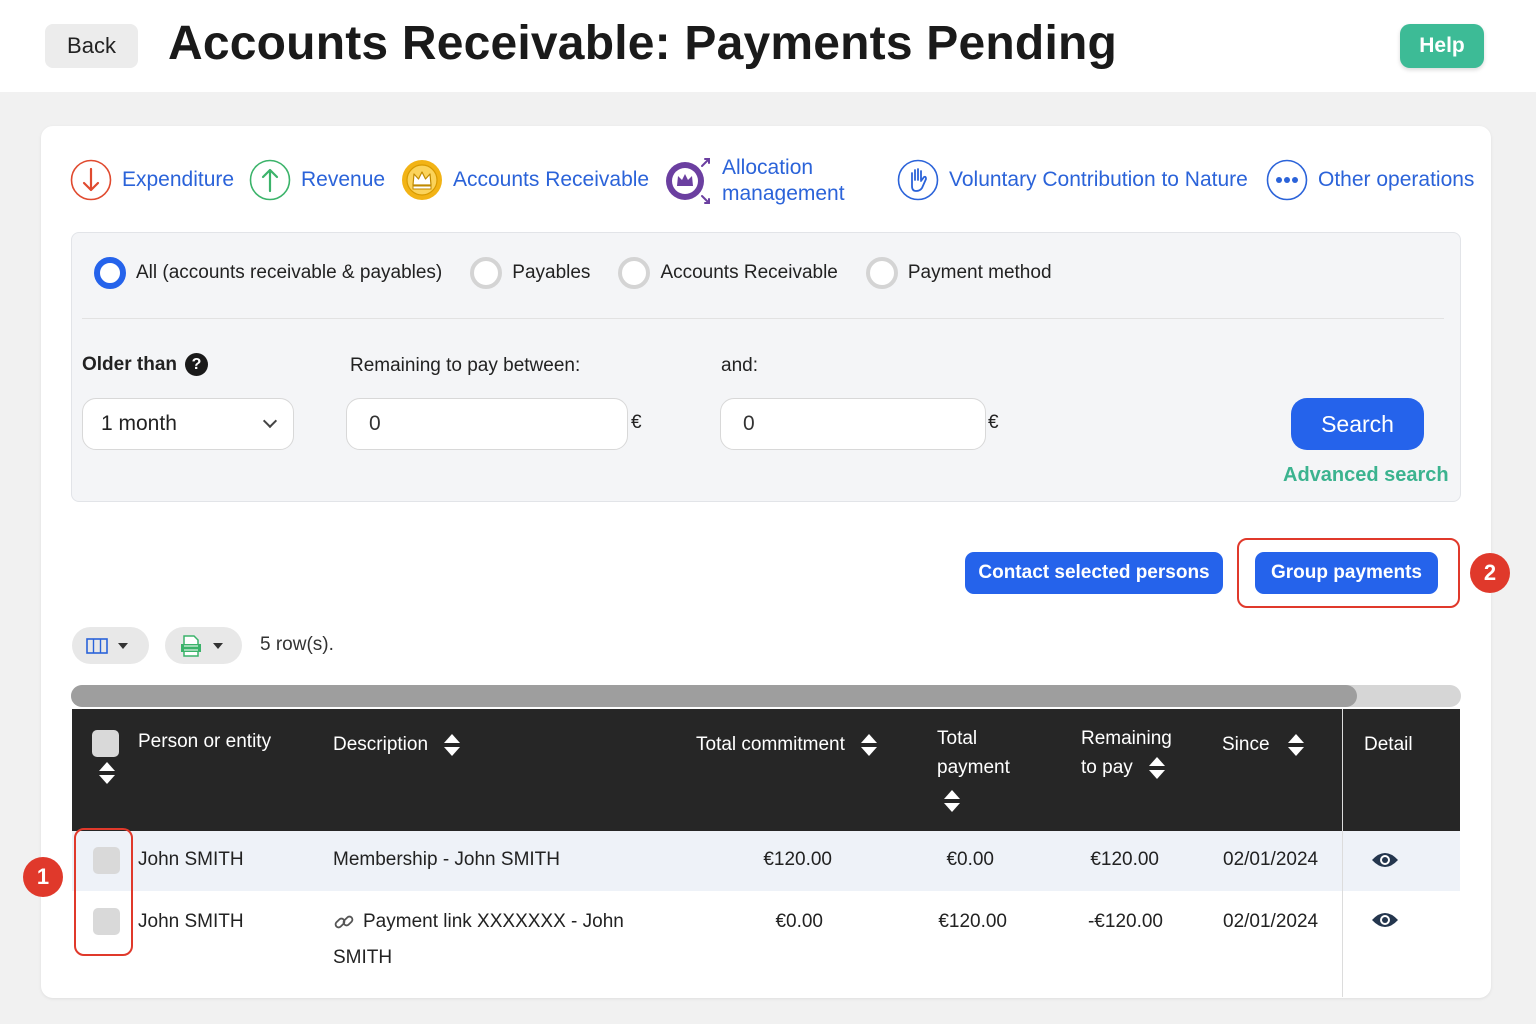 This screenshot has height=1024, width=1536. Describe the element at coordinates (1107, 767) in the screenshot. I see `col-remaining-2: to pay` at that location.